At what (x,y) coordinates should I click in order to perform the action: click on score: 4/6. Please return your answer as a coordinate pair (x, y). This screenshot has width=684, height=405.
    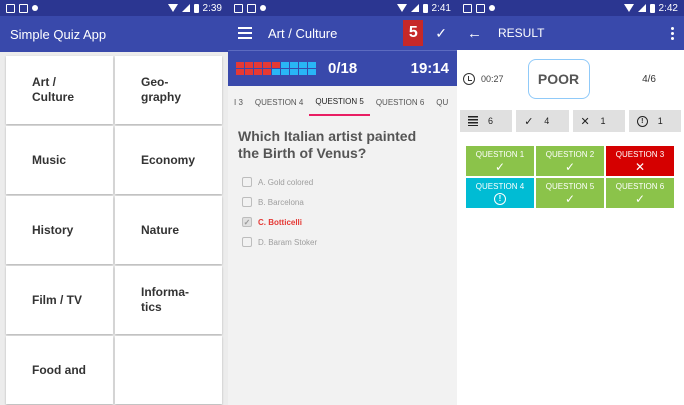
    Looking at the image, I should click on (649, 79).